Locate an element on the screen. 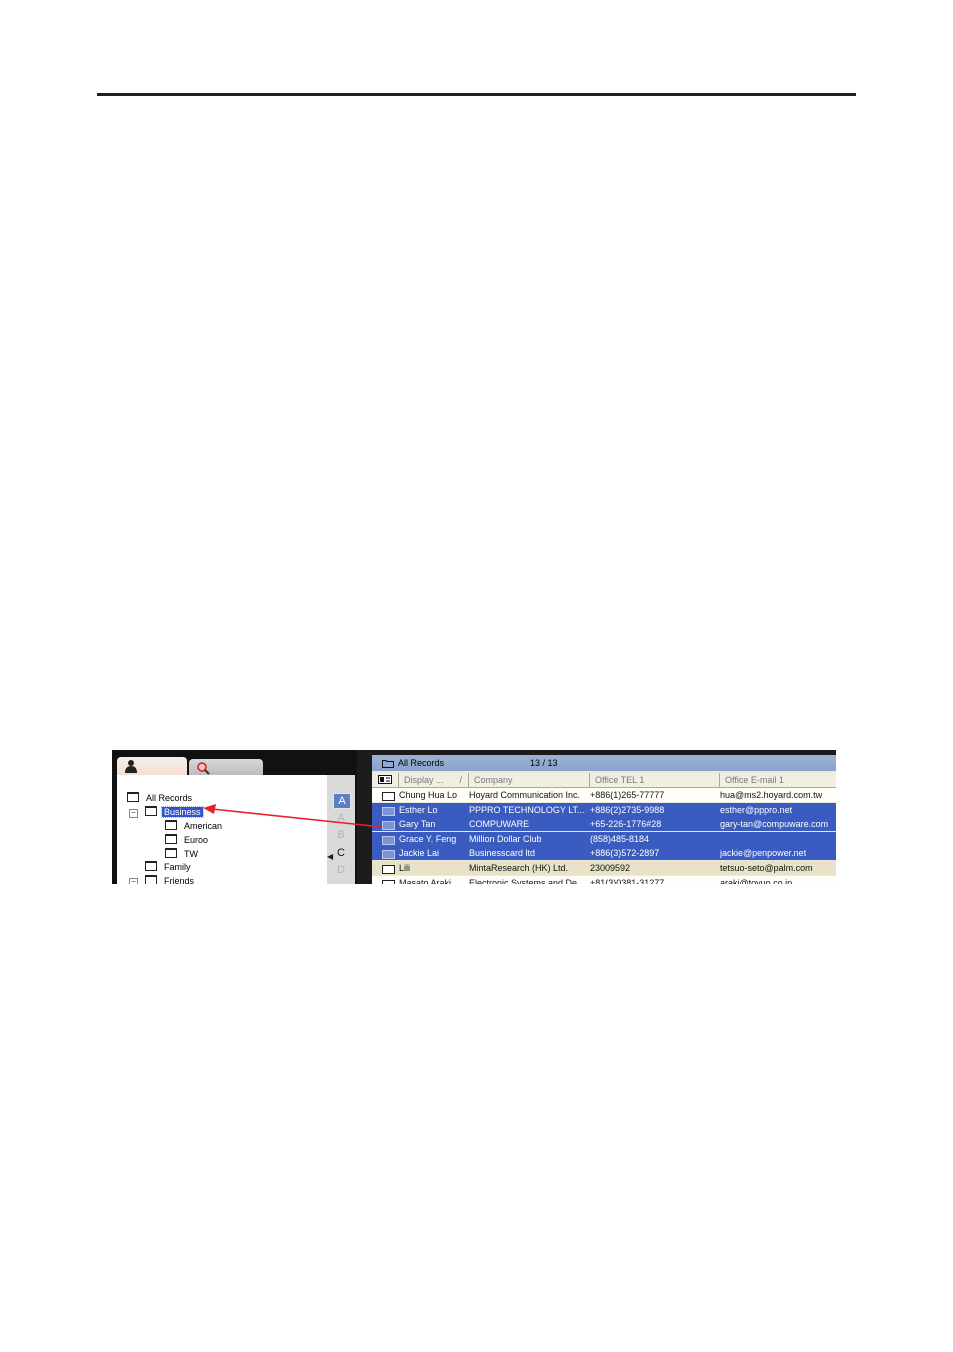 Image resolution: width=953 pixels, height=1352 pixels. callout-arrowhead-icon is located at coordinates (209, 809).